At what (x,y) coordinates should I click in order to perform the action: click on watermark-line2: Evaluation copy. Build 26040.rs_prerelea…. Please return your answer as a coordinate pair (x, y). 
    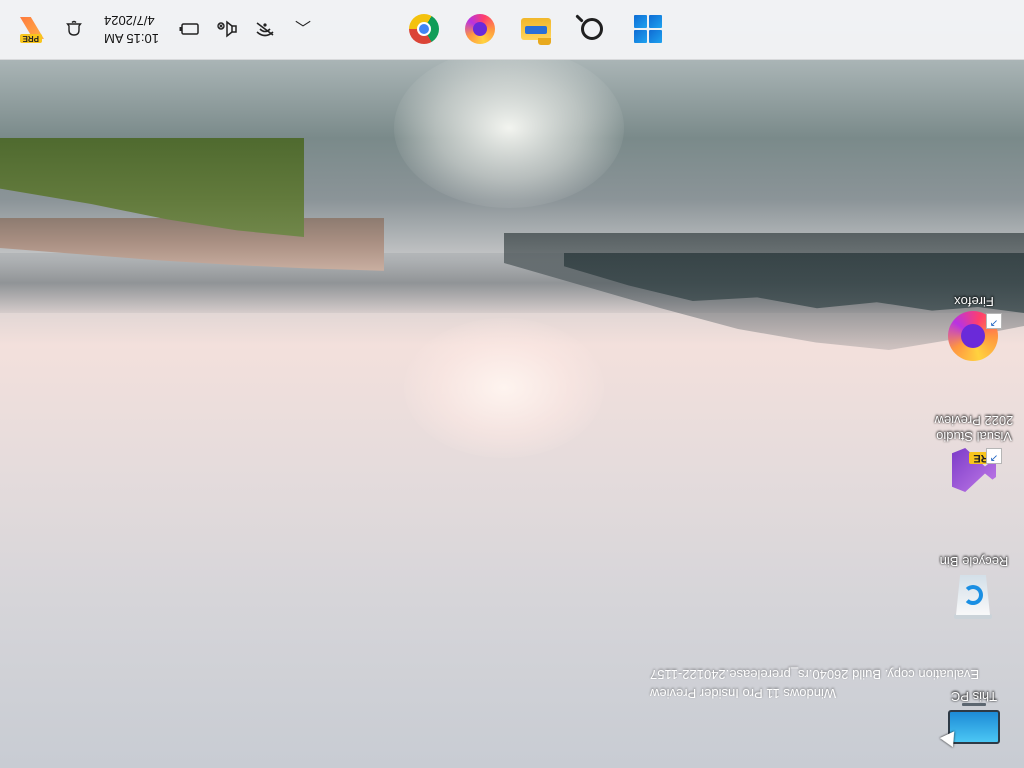
    Looking at the image, I should click on (815, 674).